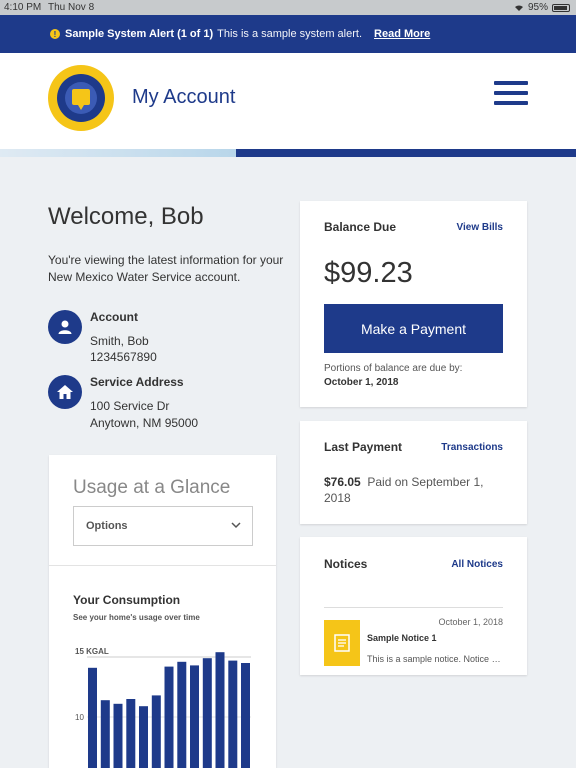  I want to click on status-right: 95%, so click(542, 7).